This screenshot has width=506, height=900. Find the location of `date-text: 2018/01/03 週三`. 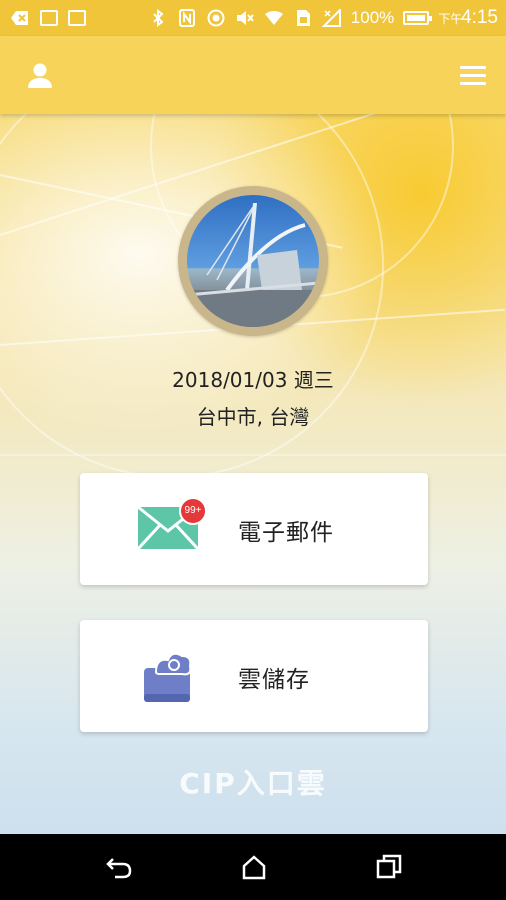

date-text: 2018/01/03 週三 is located at coordinates (253, 380).